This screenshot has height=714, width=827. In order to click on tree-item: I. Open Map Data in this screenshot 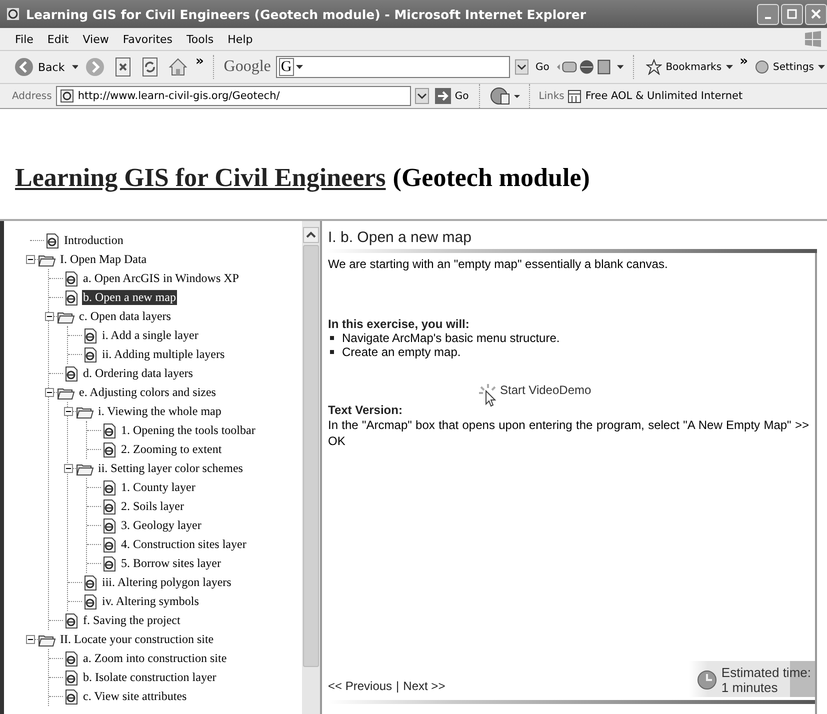, I will do `click(103, 259)`.